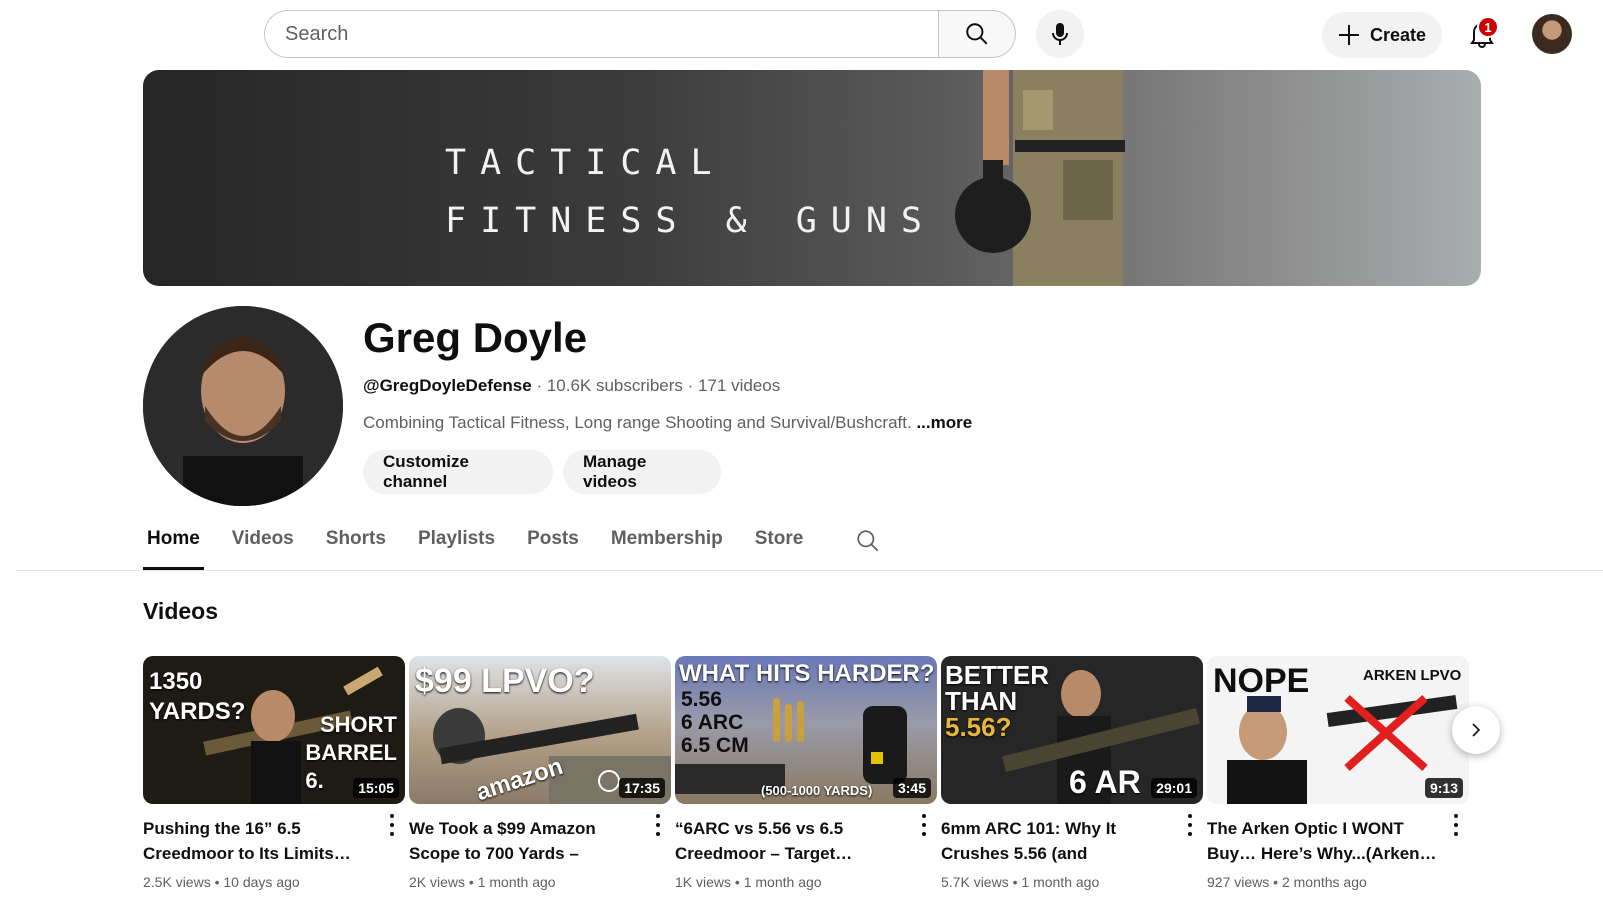 The height and width of the screenshot is (912, 1603). What do you see at coordinates (540, 730) in the screenshot?
I see `video-thumbnail: $99 LPVO? amazon 17:35` at bounding box center [540, 730].